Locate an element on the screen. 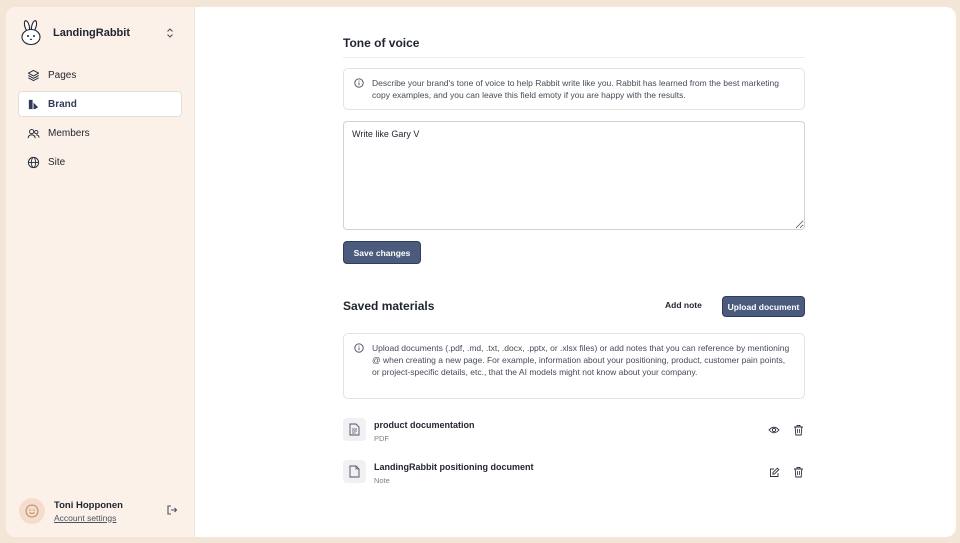  divider is located at coordinates (574, 57).